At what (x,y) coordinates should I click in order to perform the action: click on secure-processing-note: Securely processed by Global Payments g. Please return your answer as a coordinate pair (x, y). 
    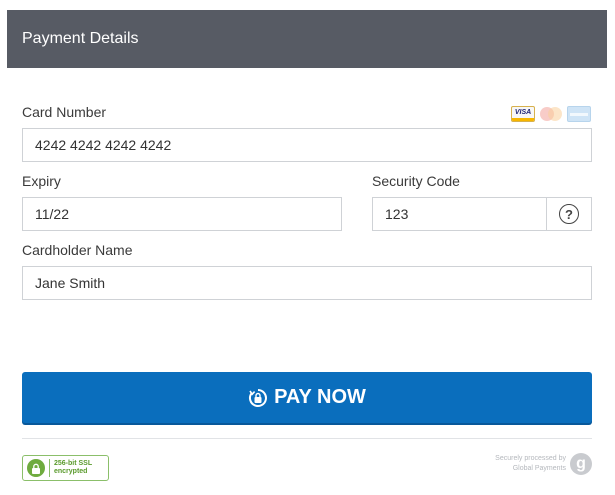
    Looking at the image, I should click on (543, 464).